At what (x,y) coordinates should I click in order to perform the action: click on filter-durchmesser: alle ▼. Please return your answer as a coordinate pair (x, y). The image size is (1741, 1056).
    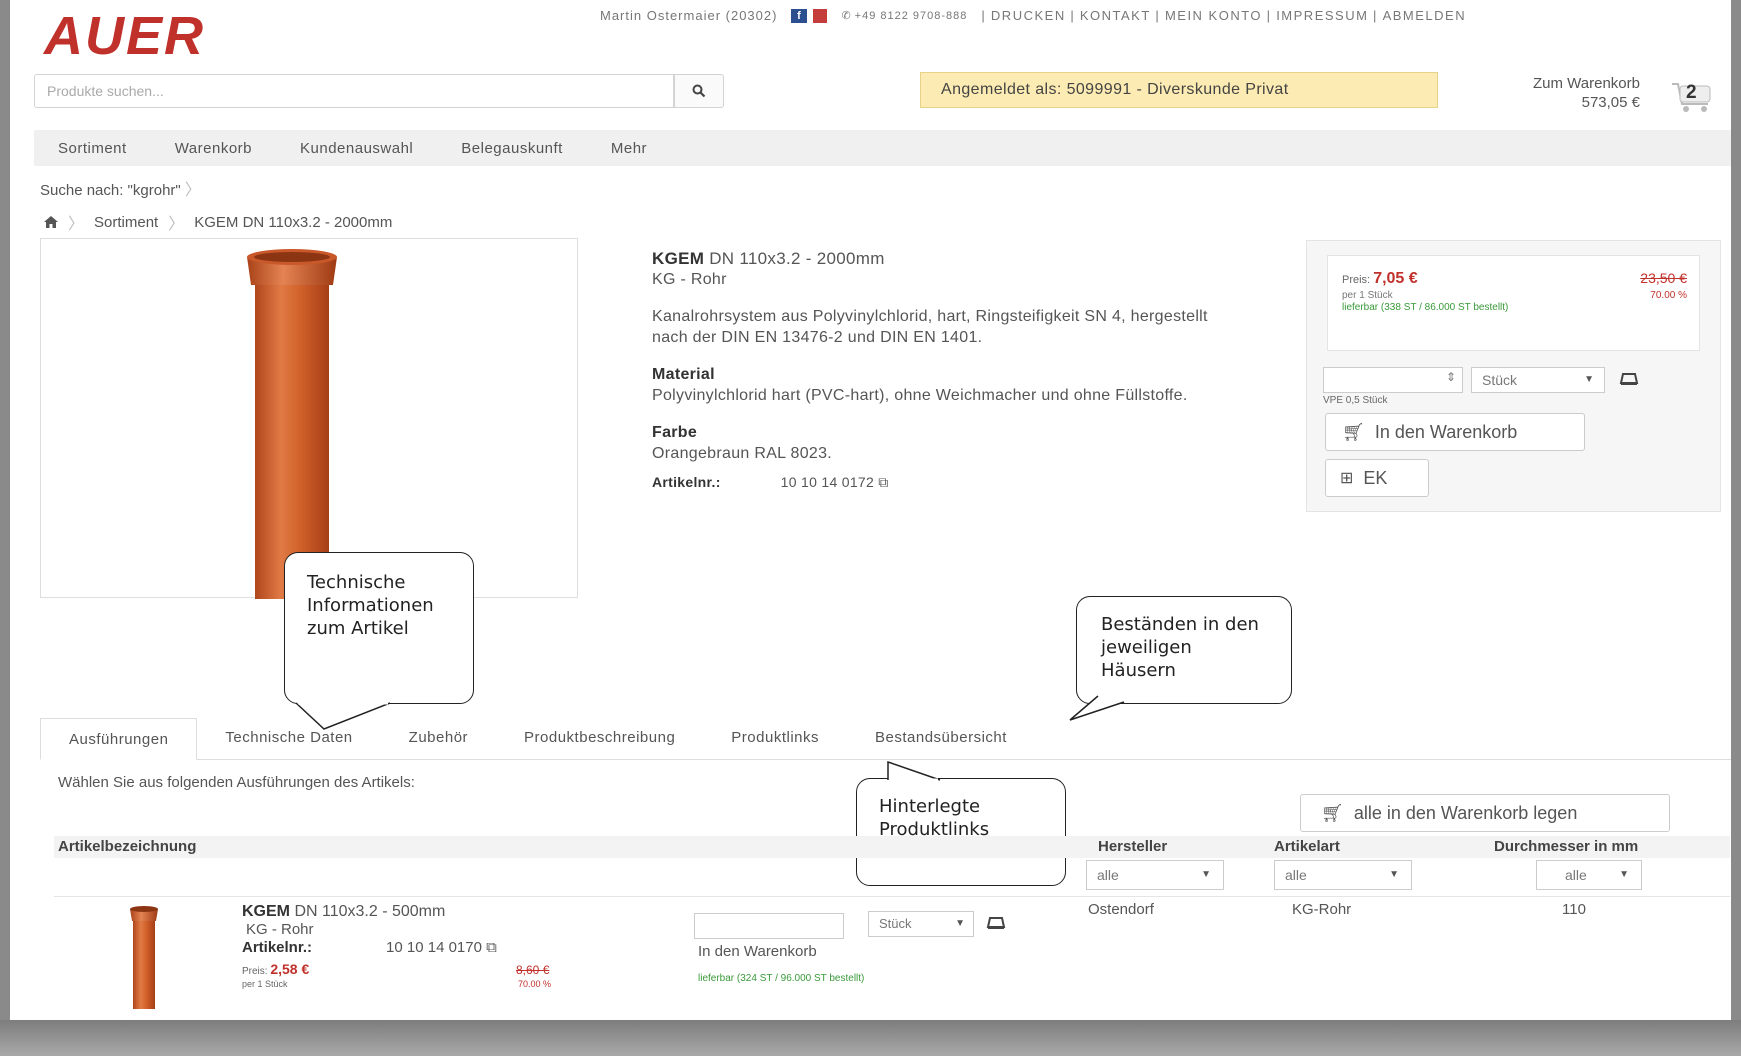
    Looking at the image, I should click on (1589, 875).